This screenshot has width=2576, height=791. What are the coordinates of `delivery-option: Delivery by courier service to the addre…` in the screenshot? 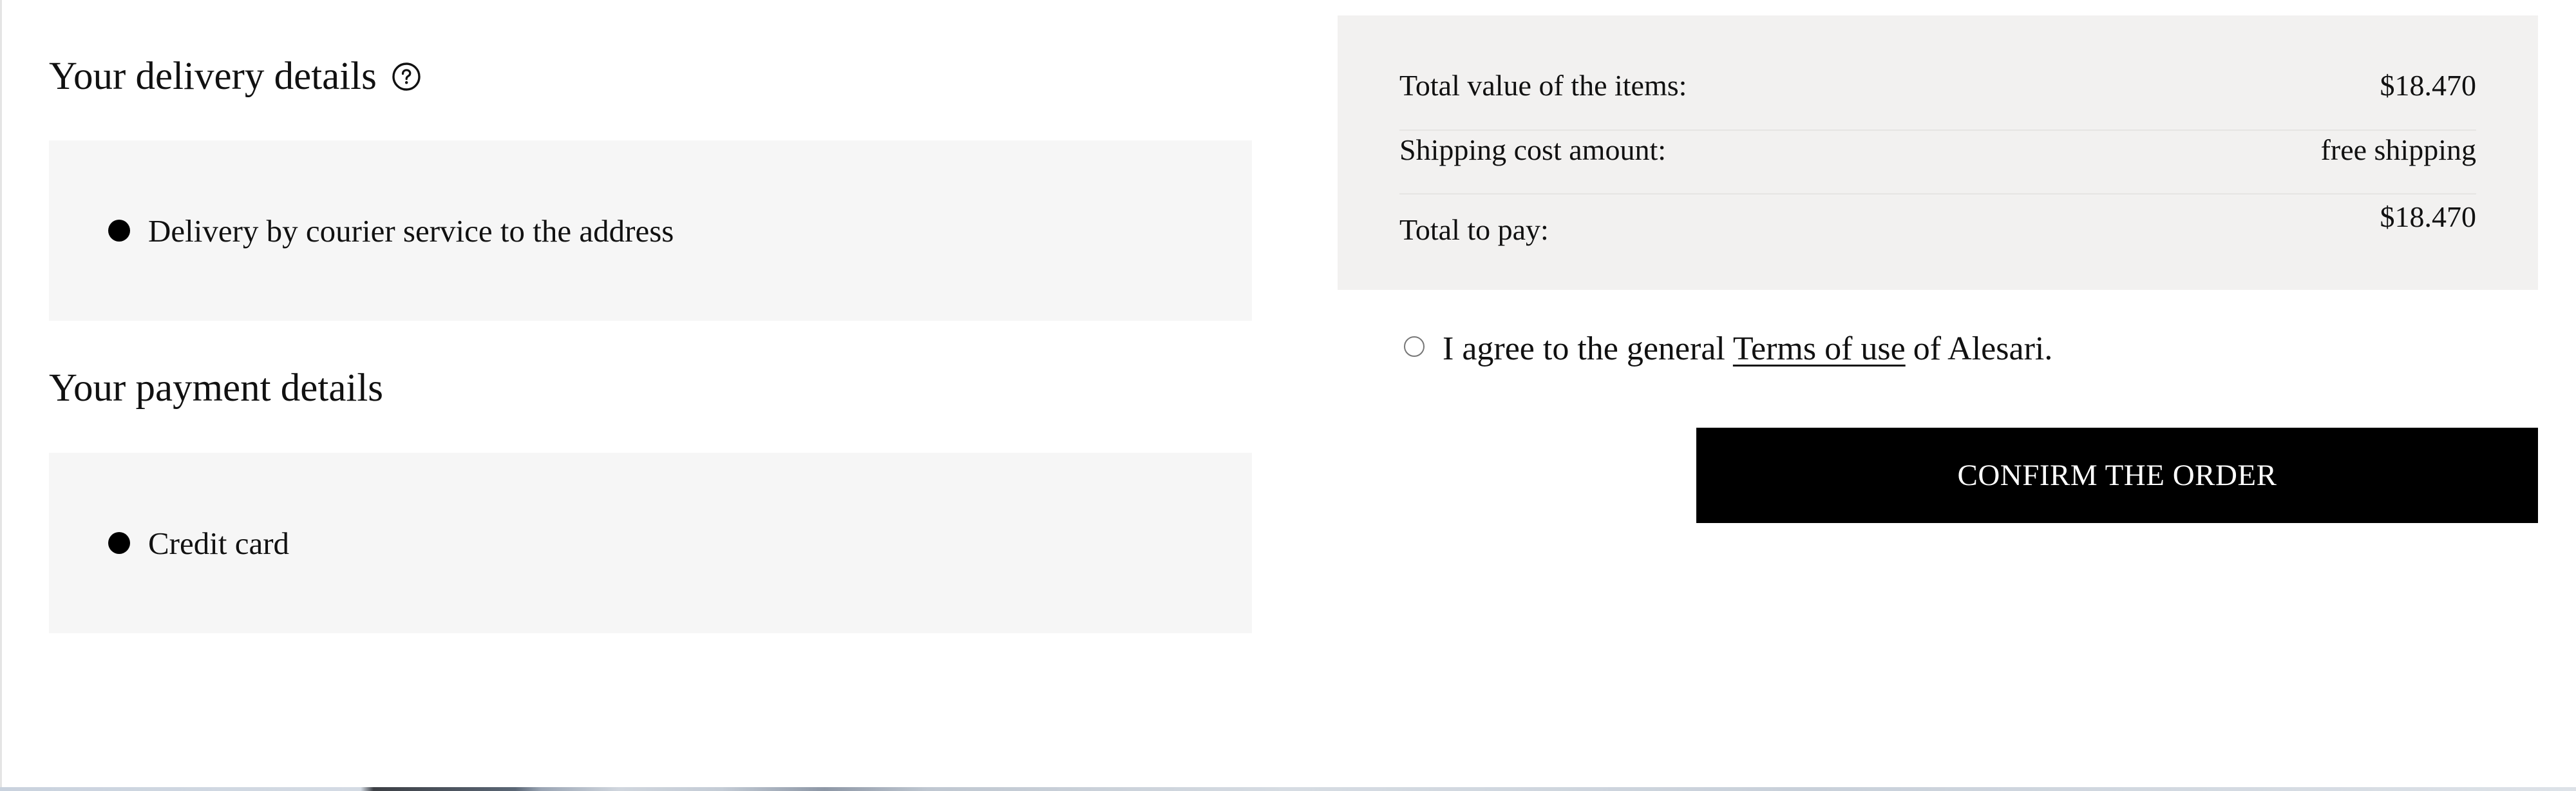 It's located at (391, 230).